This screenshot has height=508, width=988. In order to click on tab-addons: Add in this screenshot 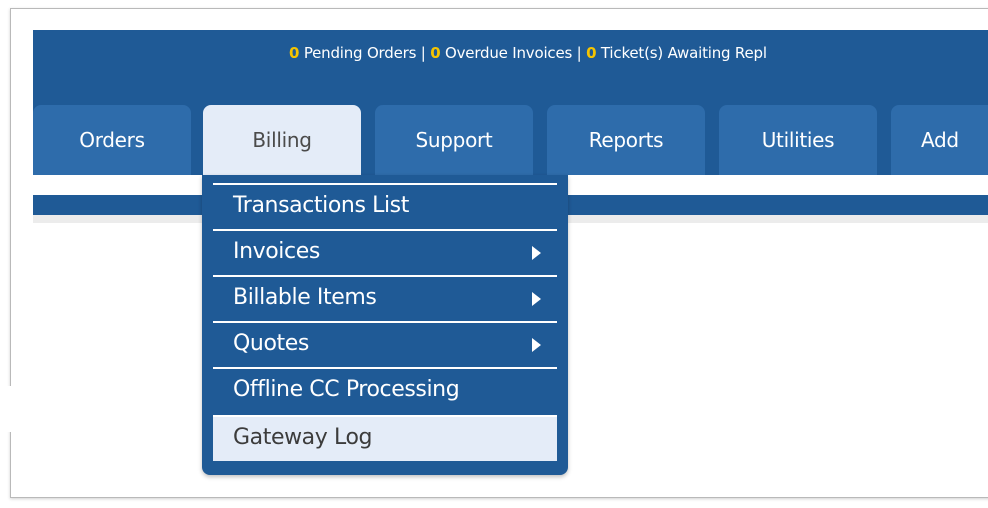, I will do `click(939, 140)`.